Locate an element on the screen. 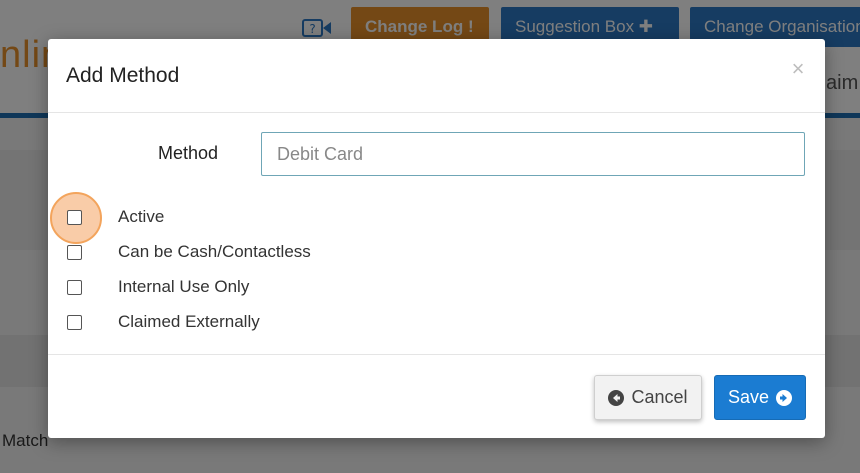 The height and width of the screenshot is (473, 860). active-label: Active is located at coordinates (141, 217).